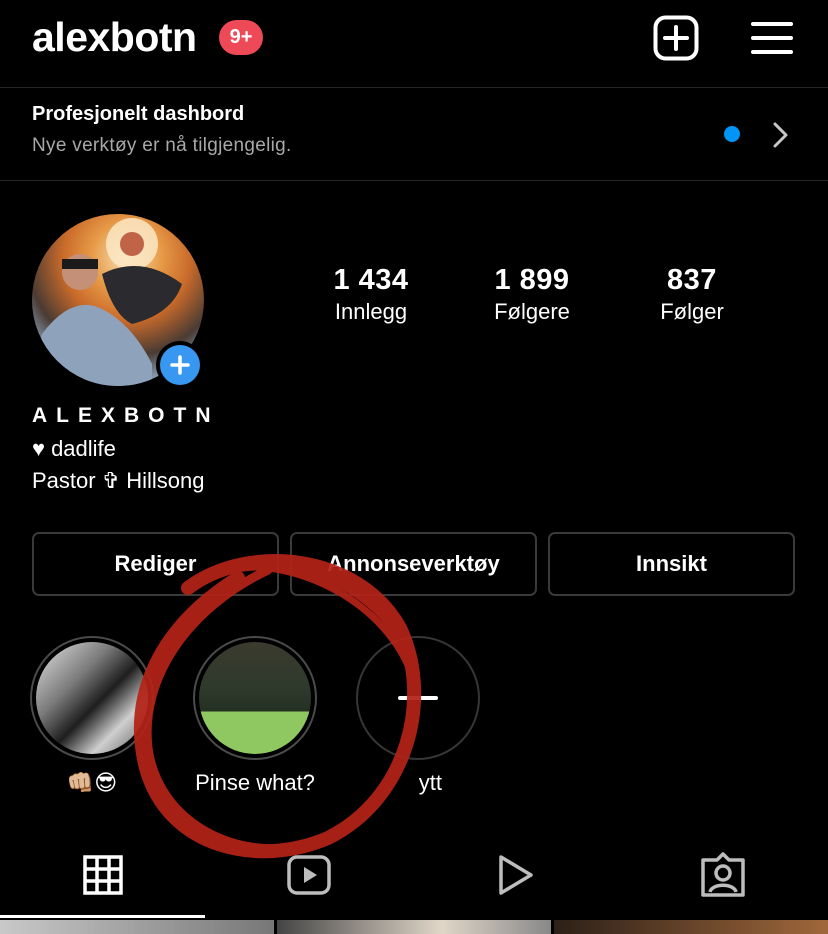 This screenshot has height=934, width=828. I want to click on bio-text: dadlife, so click(83, 448).